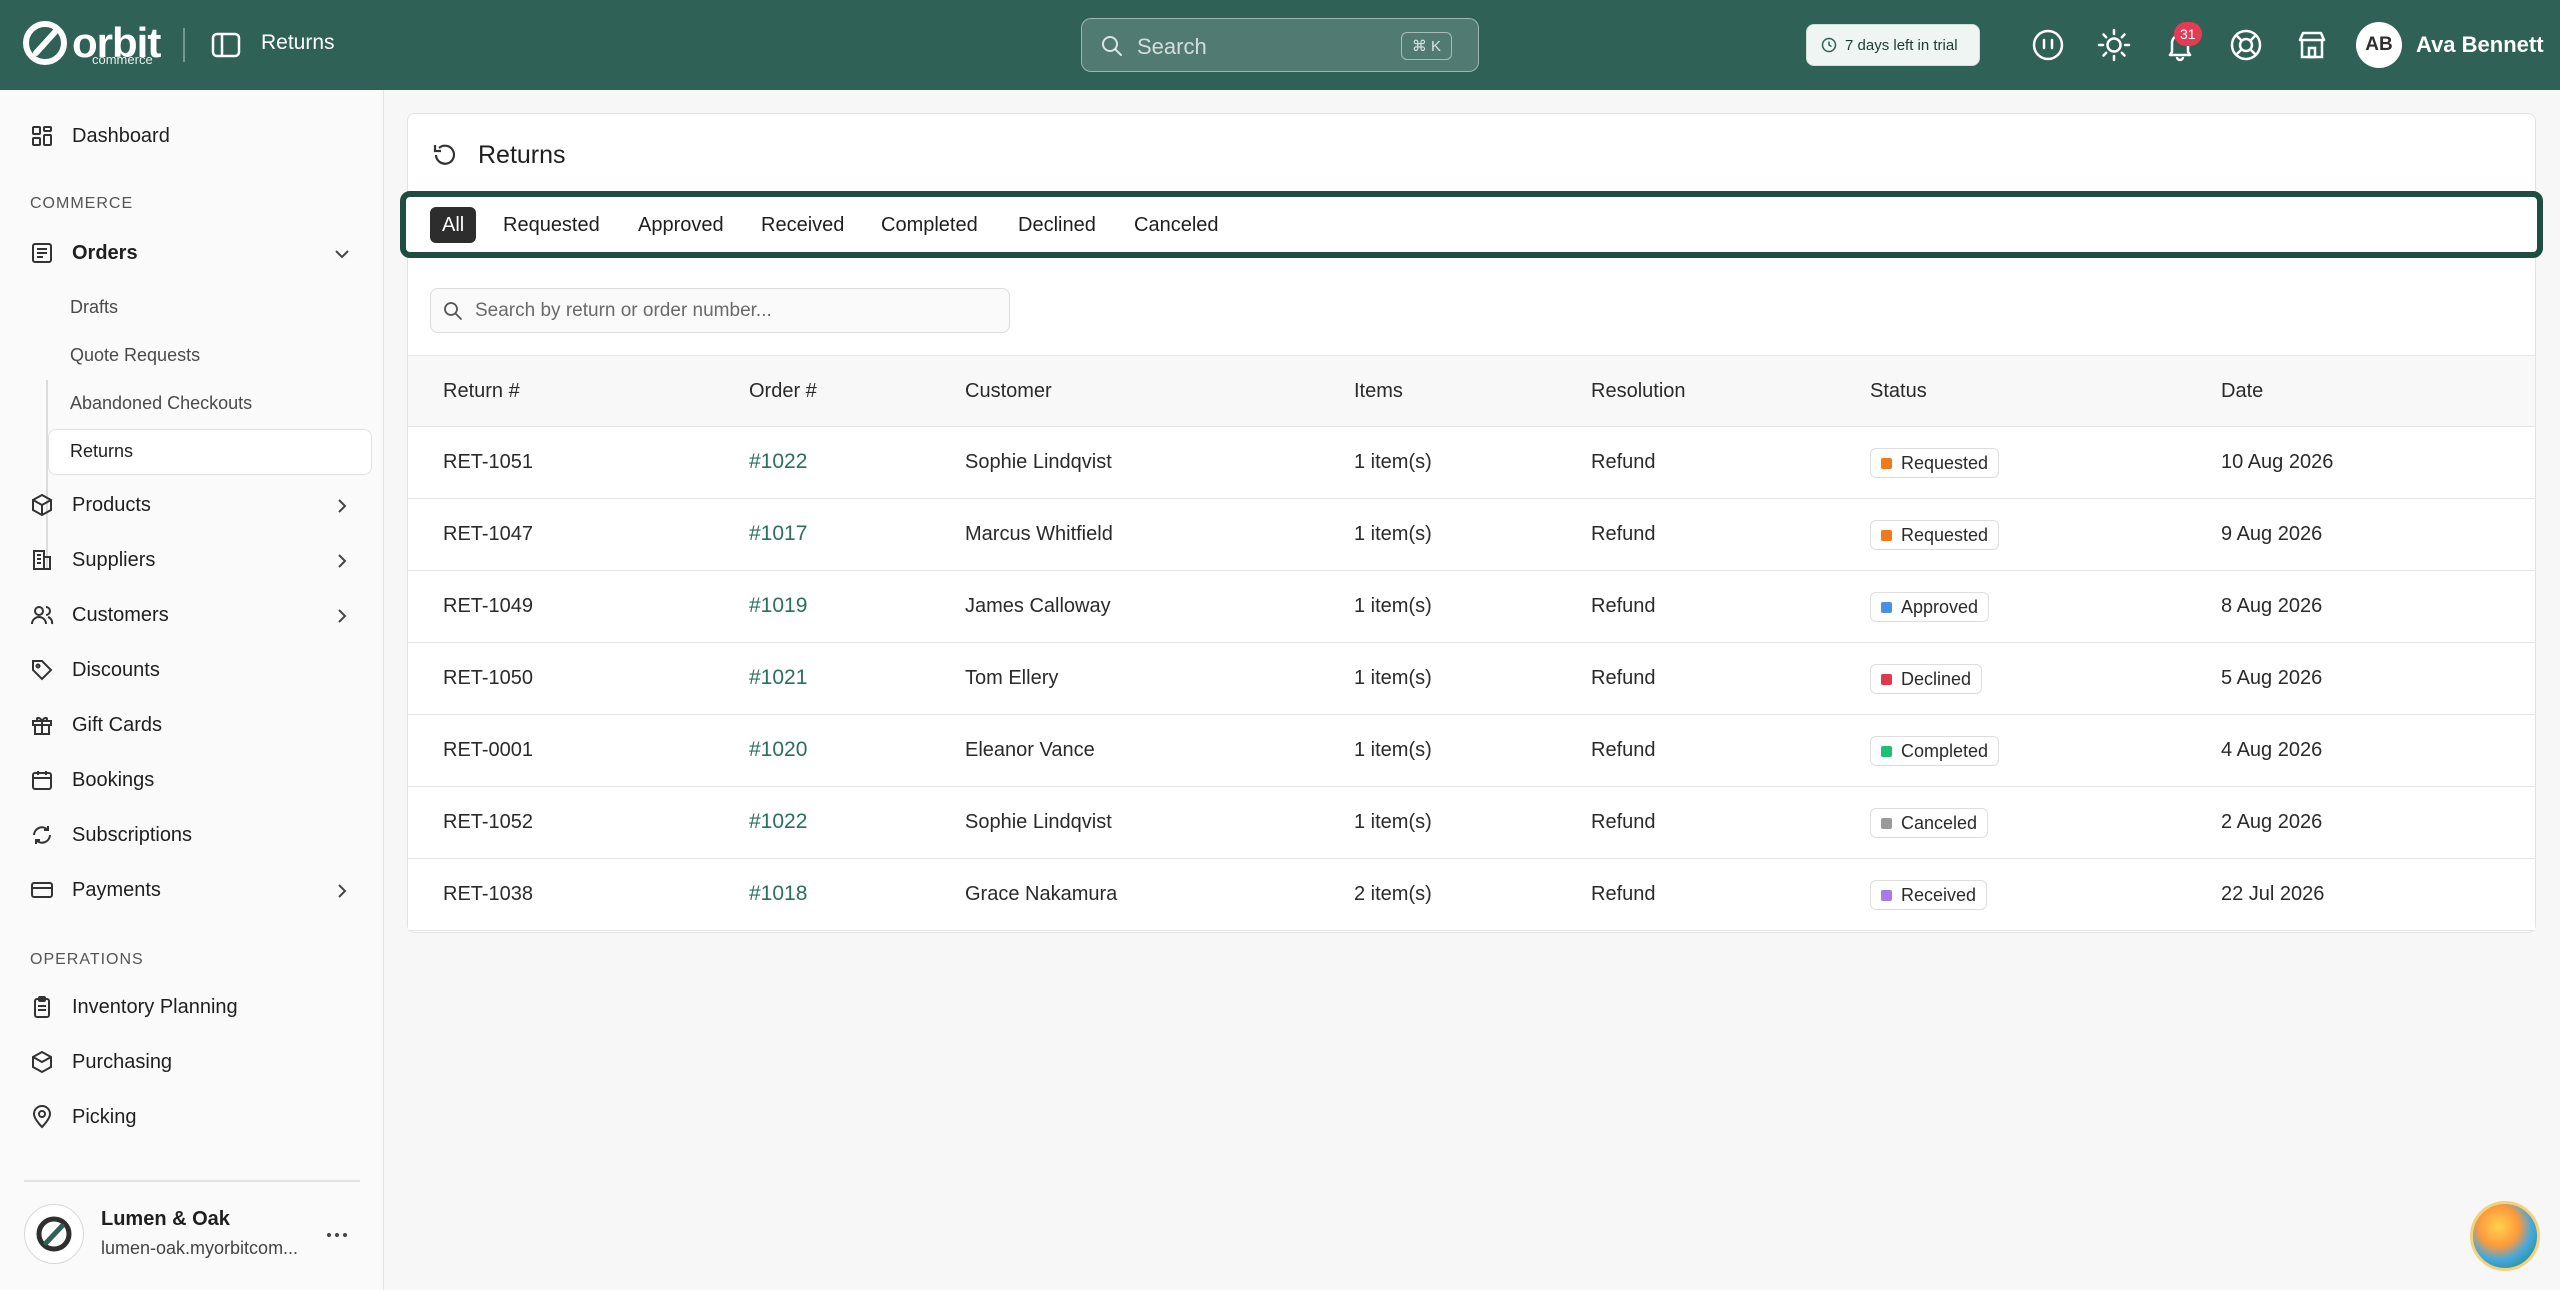 This screenshot has height=1290, width=2560. What do you see at coordinates (2272, 750) in the screenshot?
I see `return-date: 4 Aug 2026` at bounding box center [2272, 750].